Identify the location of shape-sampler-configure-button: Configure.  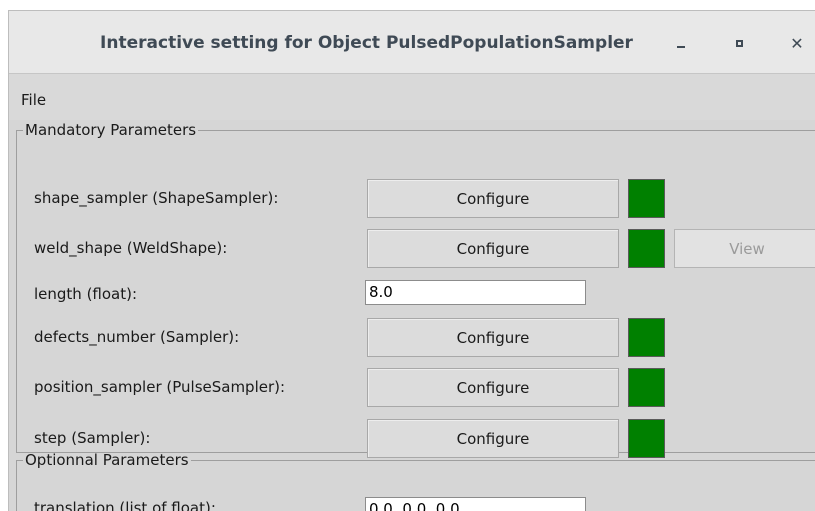
(493, 198).